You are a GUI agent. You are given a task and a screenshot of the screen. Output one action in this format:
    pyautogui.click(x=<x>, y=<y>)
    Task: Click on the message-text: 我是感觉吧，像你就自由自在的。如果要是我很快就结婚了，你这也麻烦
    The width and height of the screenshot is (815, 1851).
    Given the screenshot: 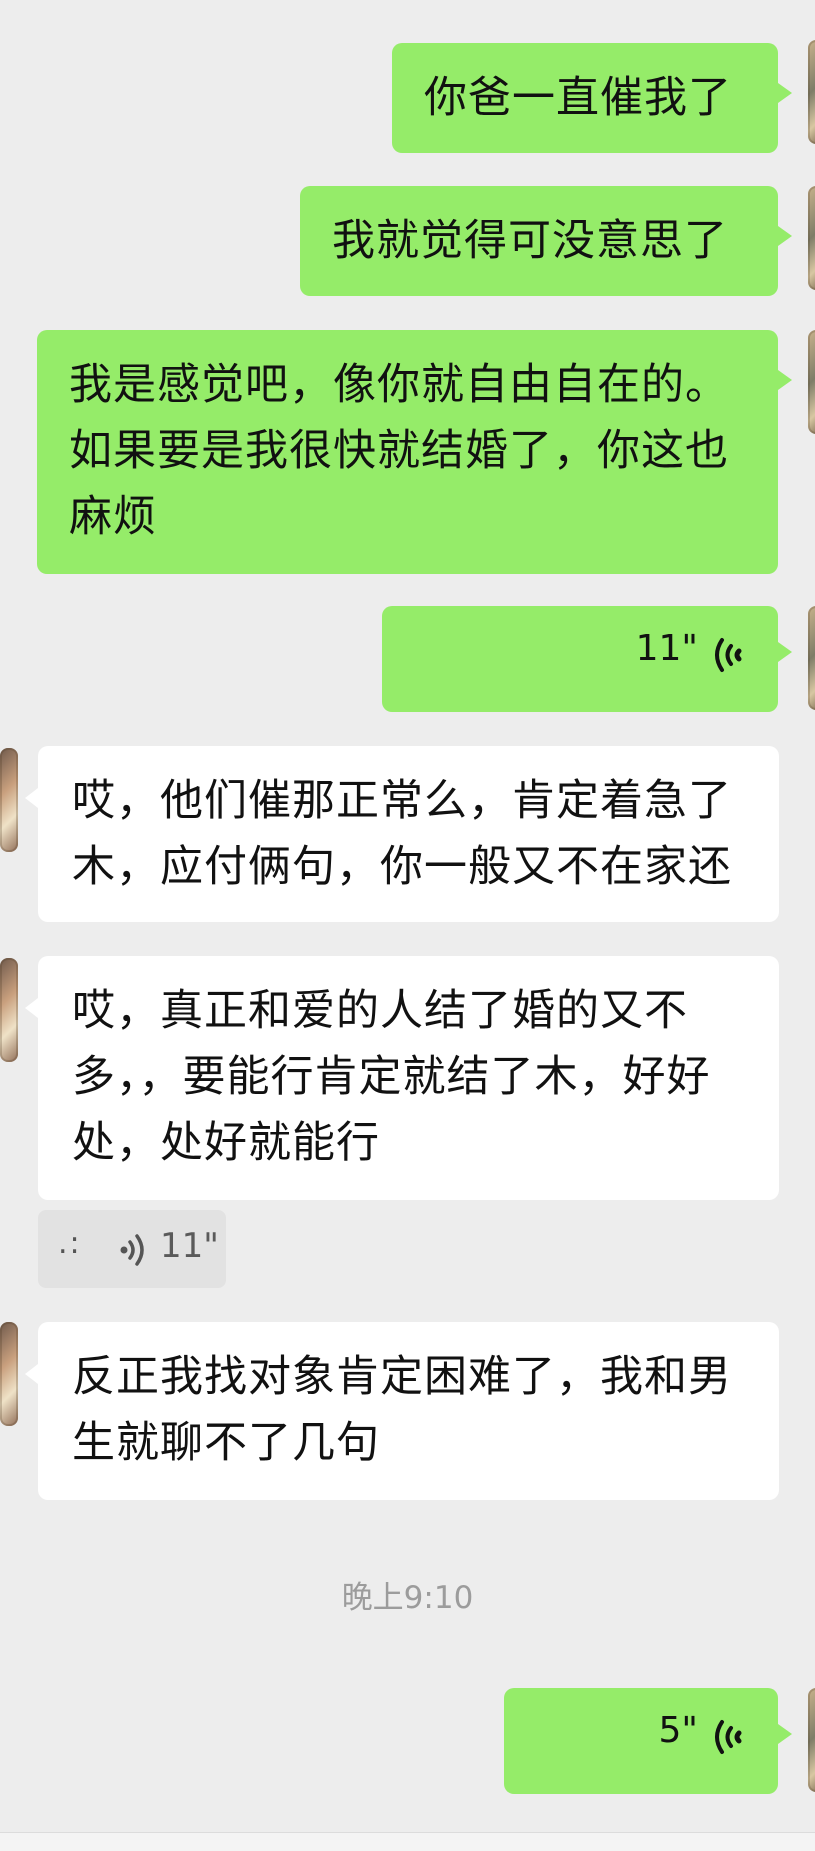 What is the action you would take?
    pyautogui.click(x=399, y=451)
    